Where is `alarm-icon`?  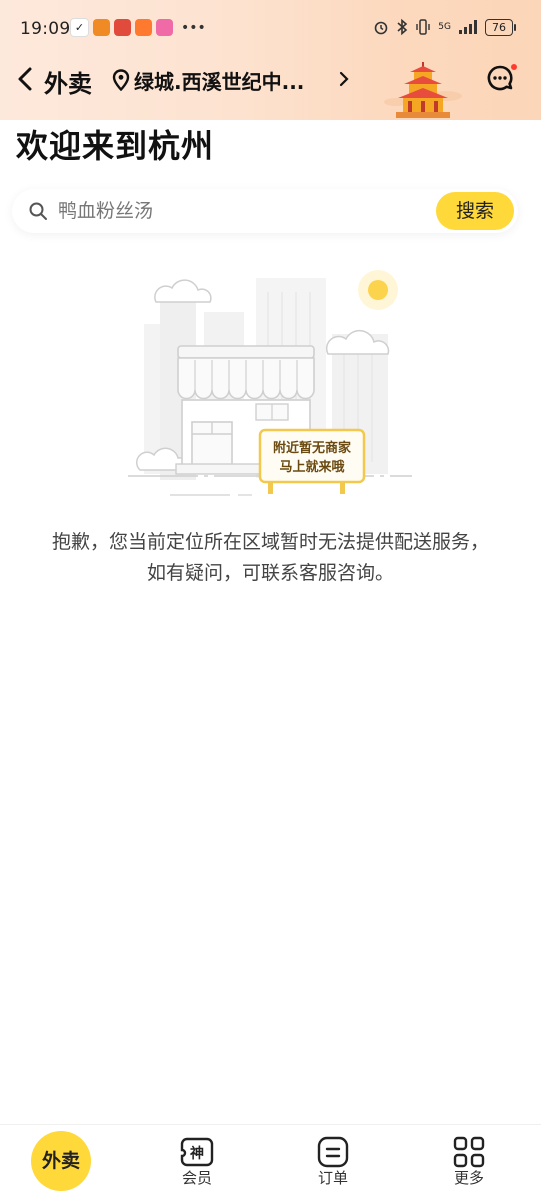 alarm-icon is located at coordinates (381, 28).